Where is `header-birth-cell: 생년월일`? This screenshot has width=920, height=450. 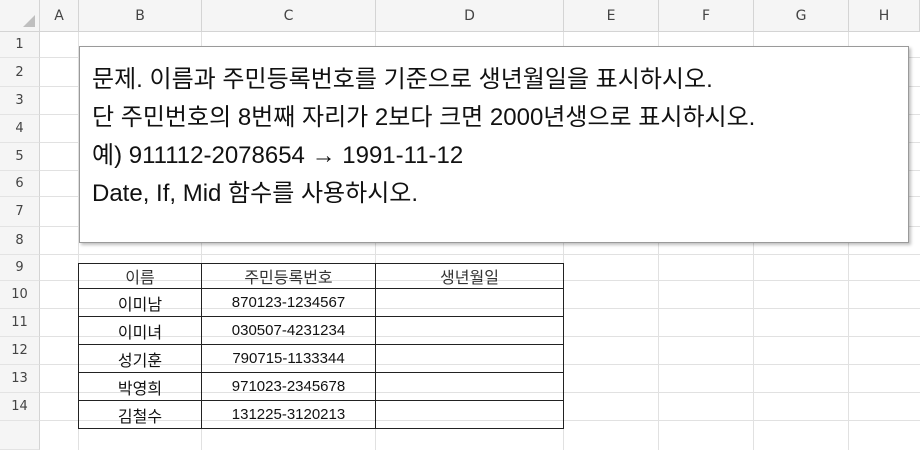 header-birth-cell: 생년월일 is located at coordinates (469, 276).